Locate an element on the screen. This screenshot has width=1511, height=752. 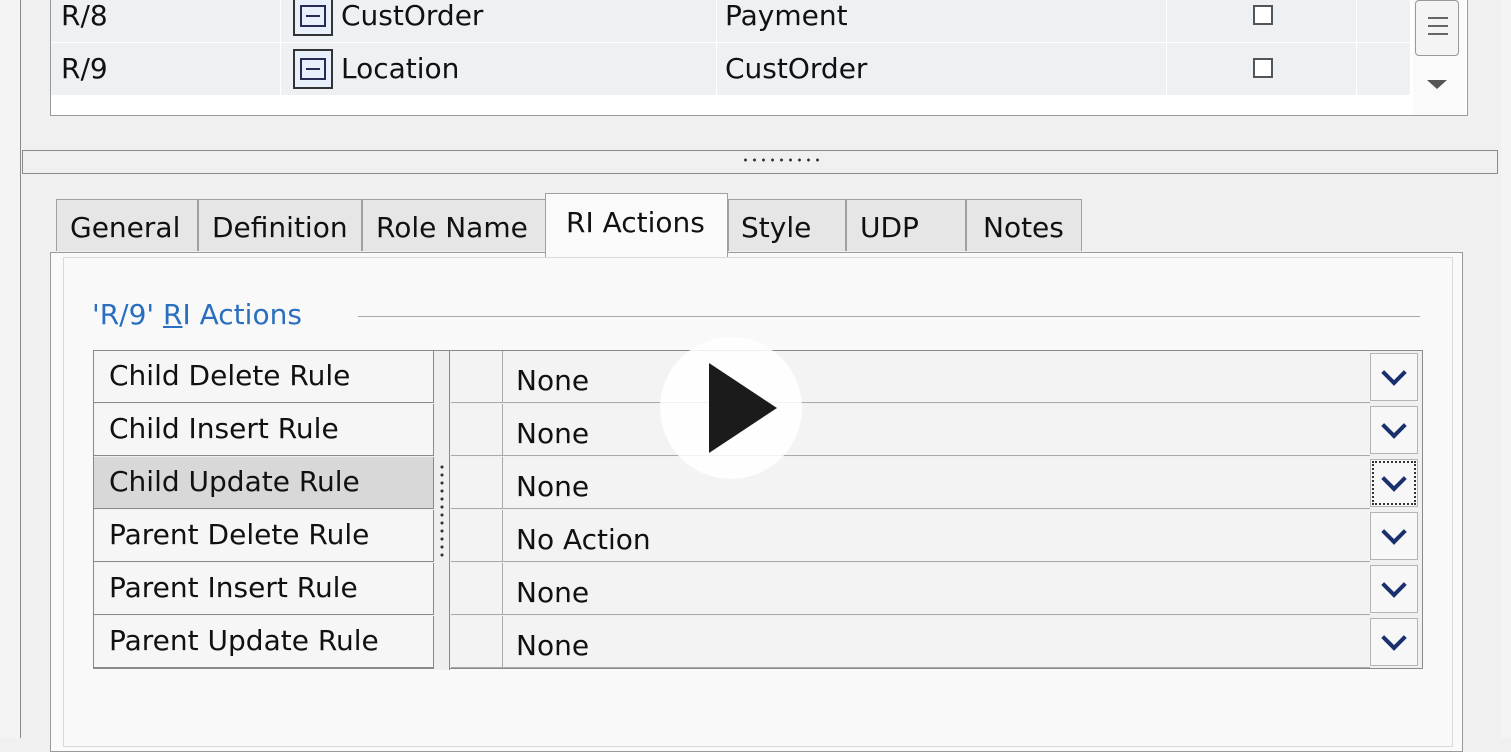
rule-label: Parent Insert Rule is located at coordinates (264, 589).